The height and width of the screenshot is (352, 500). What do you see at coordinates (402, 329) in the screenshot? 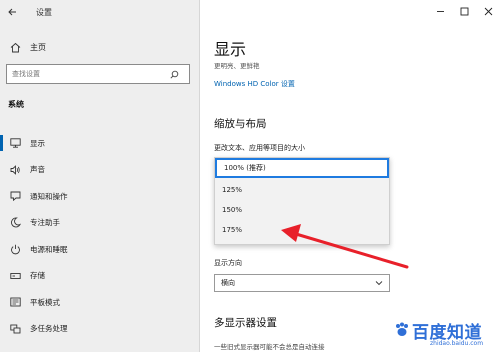
I see `paw-logo-icon` at bounding box center [402, 329].